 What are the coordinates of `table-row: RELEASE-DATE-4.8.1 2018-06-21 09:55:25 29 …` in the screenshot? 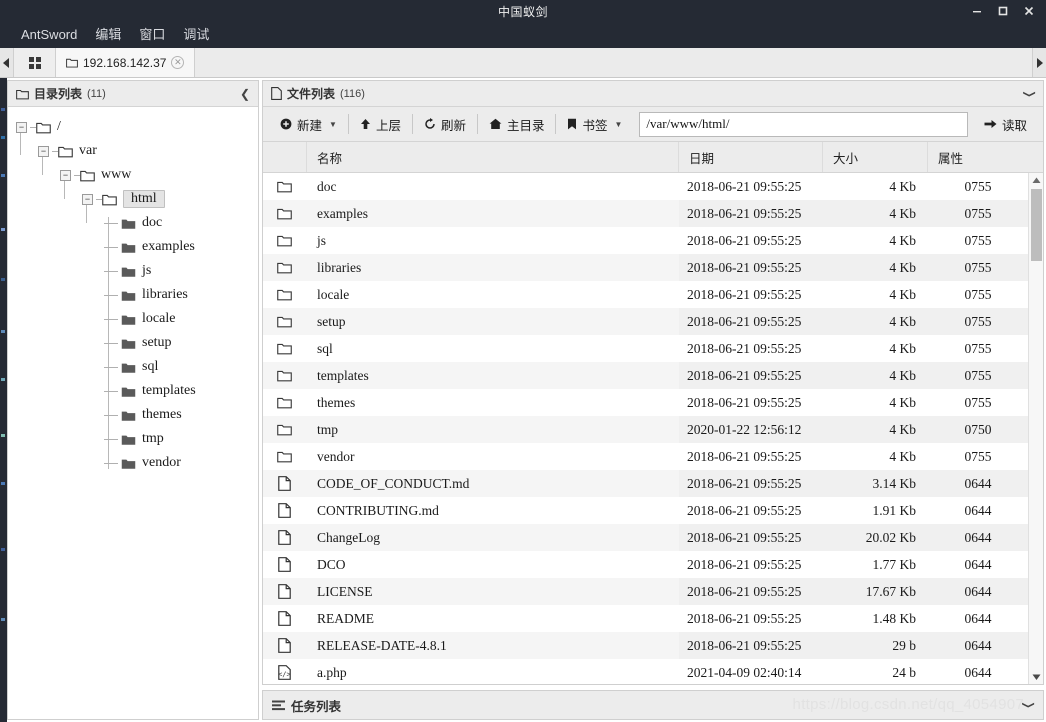 It's located at (645, 645).